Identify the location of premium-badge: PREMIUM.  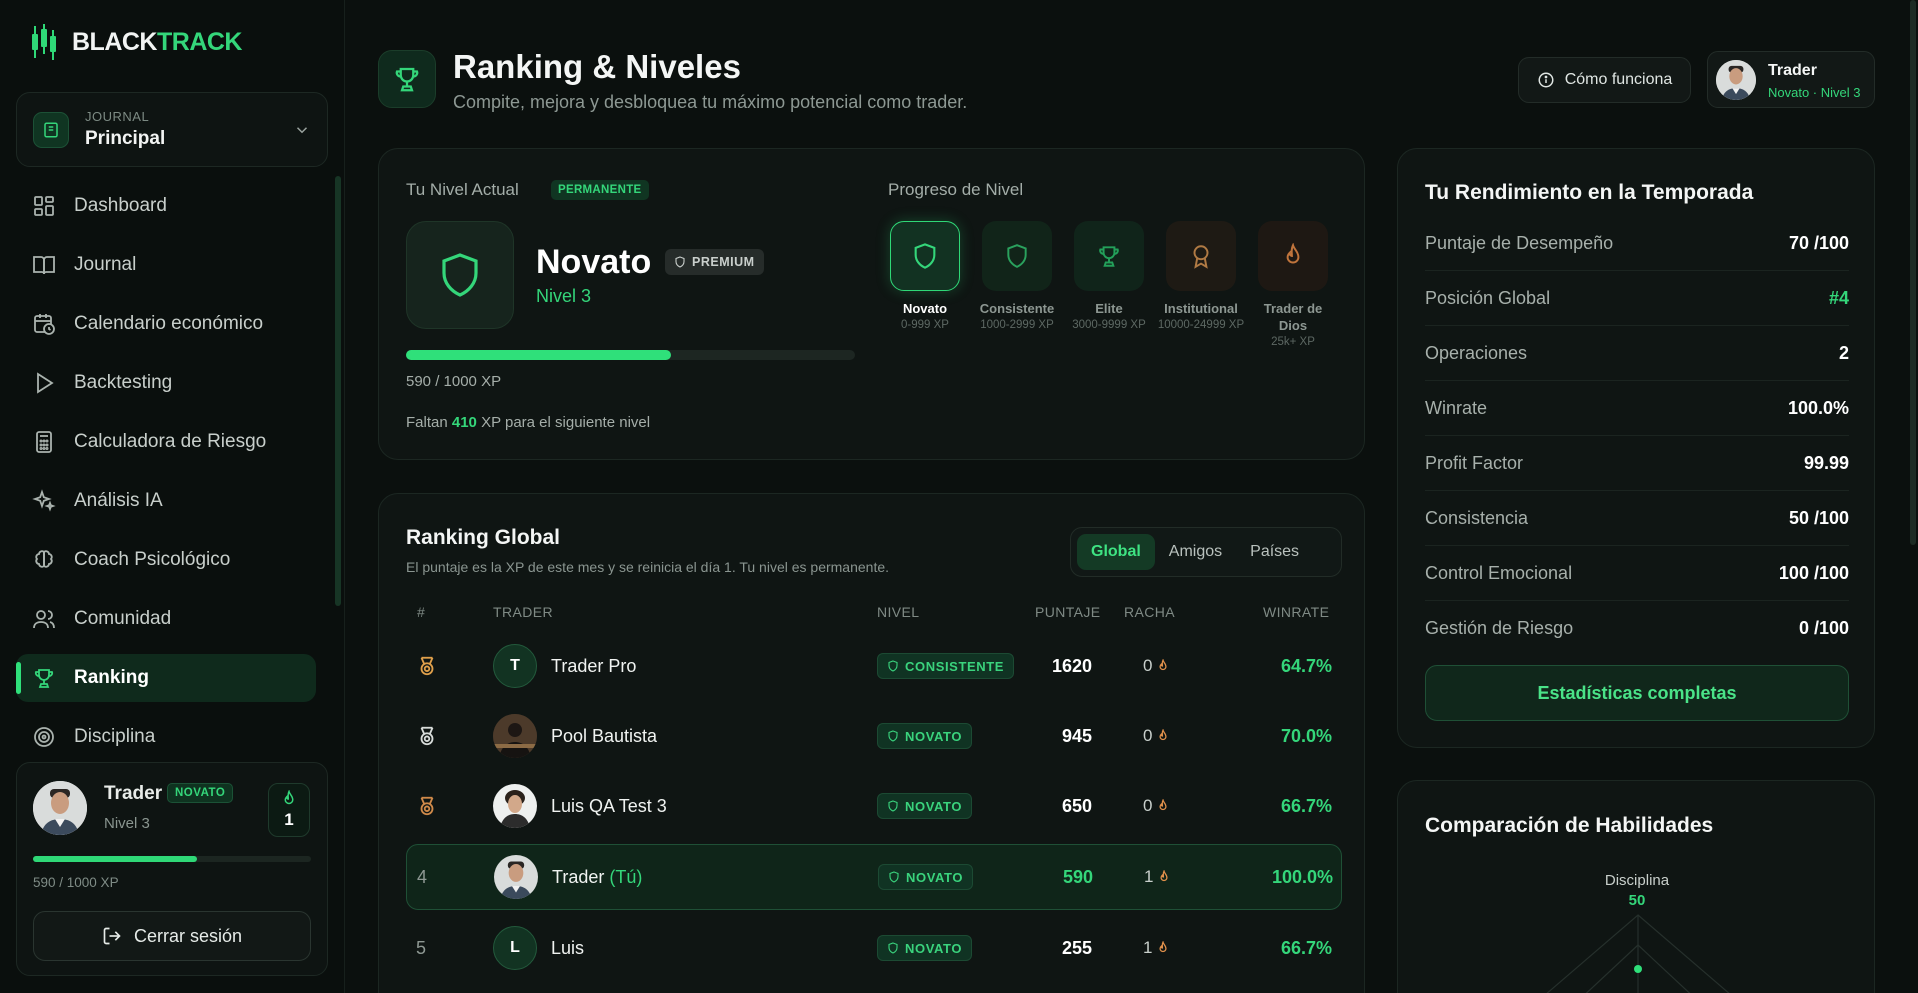
(714, 262).